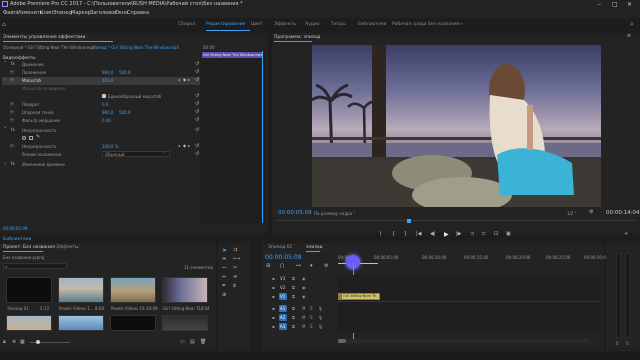 This screenshot has width=640, height=360. I want to click on workspace-titles: Титры, so click(338, 24).